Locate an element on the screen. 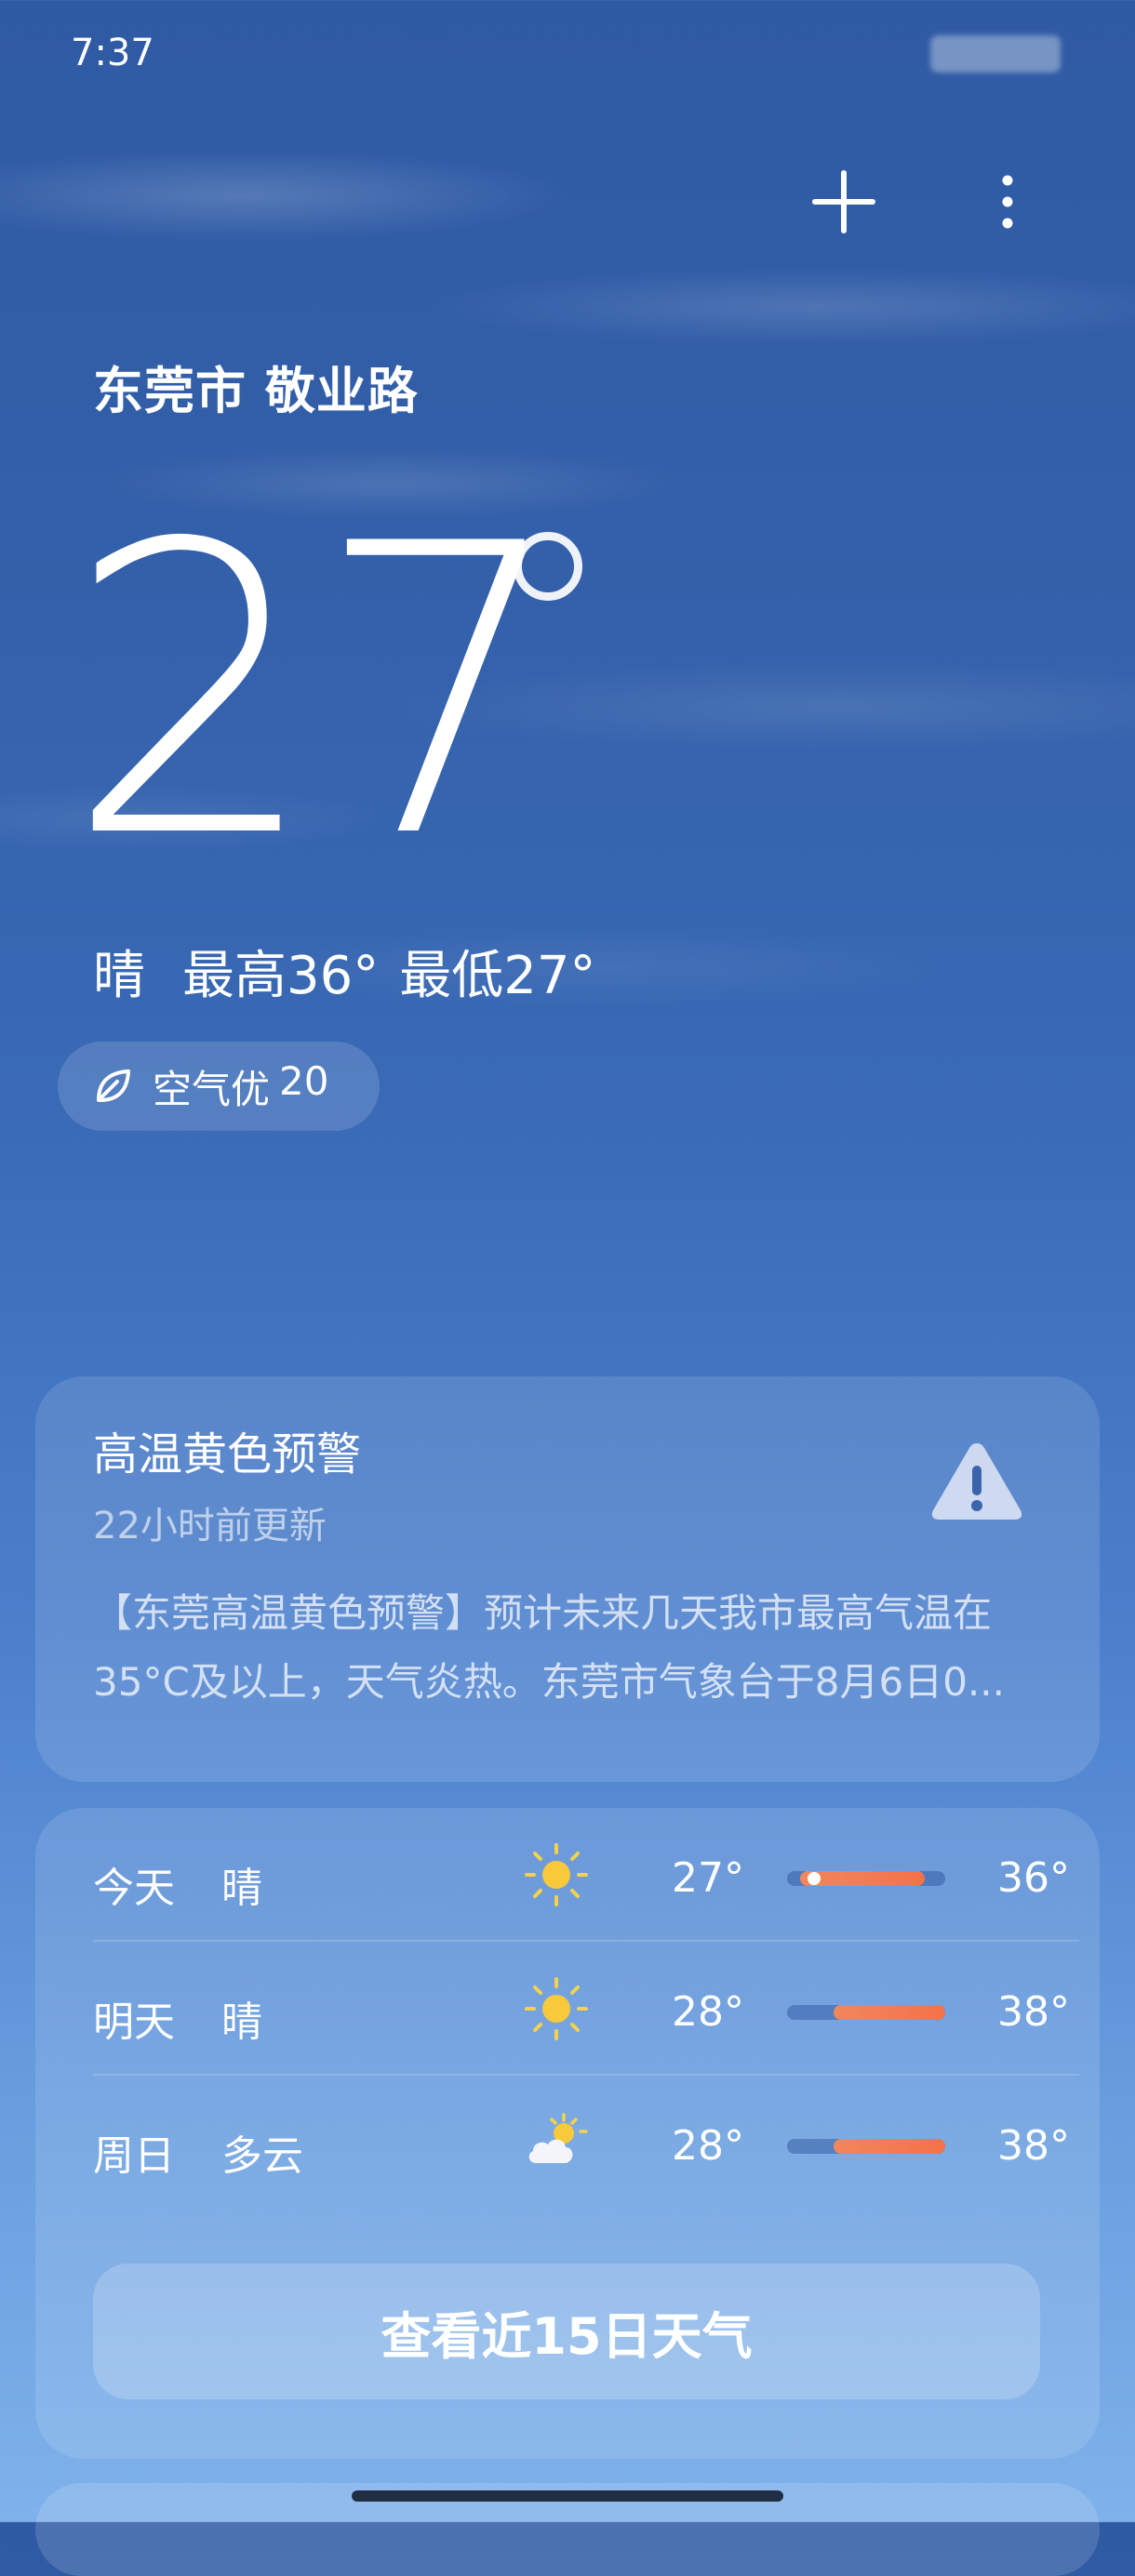 Image resolution: width=1135 pixels, height=2576 pixels. more-vertical-icon is located at coordinates (1007, 202).